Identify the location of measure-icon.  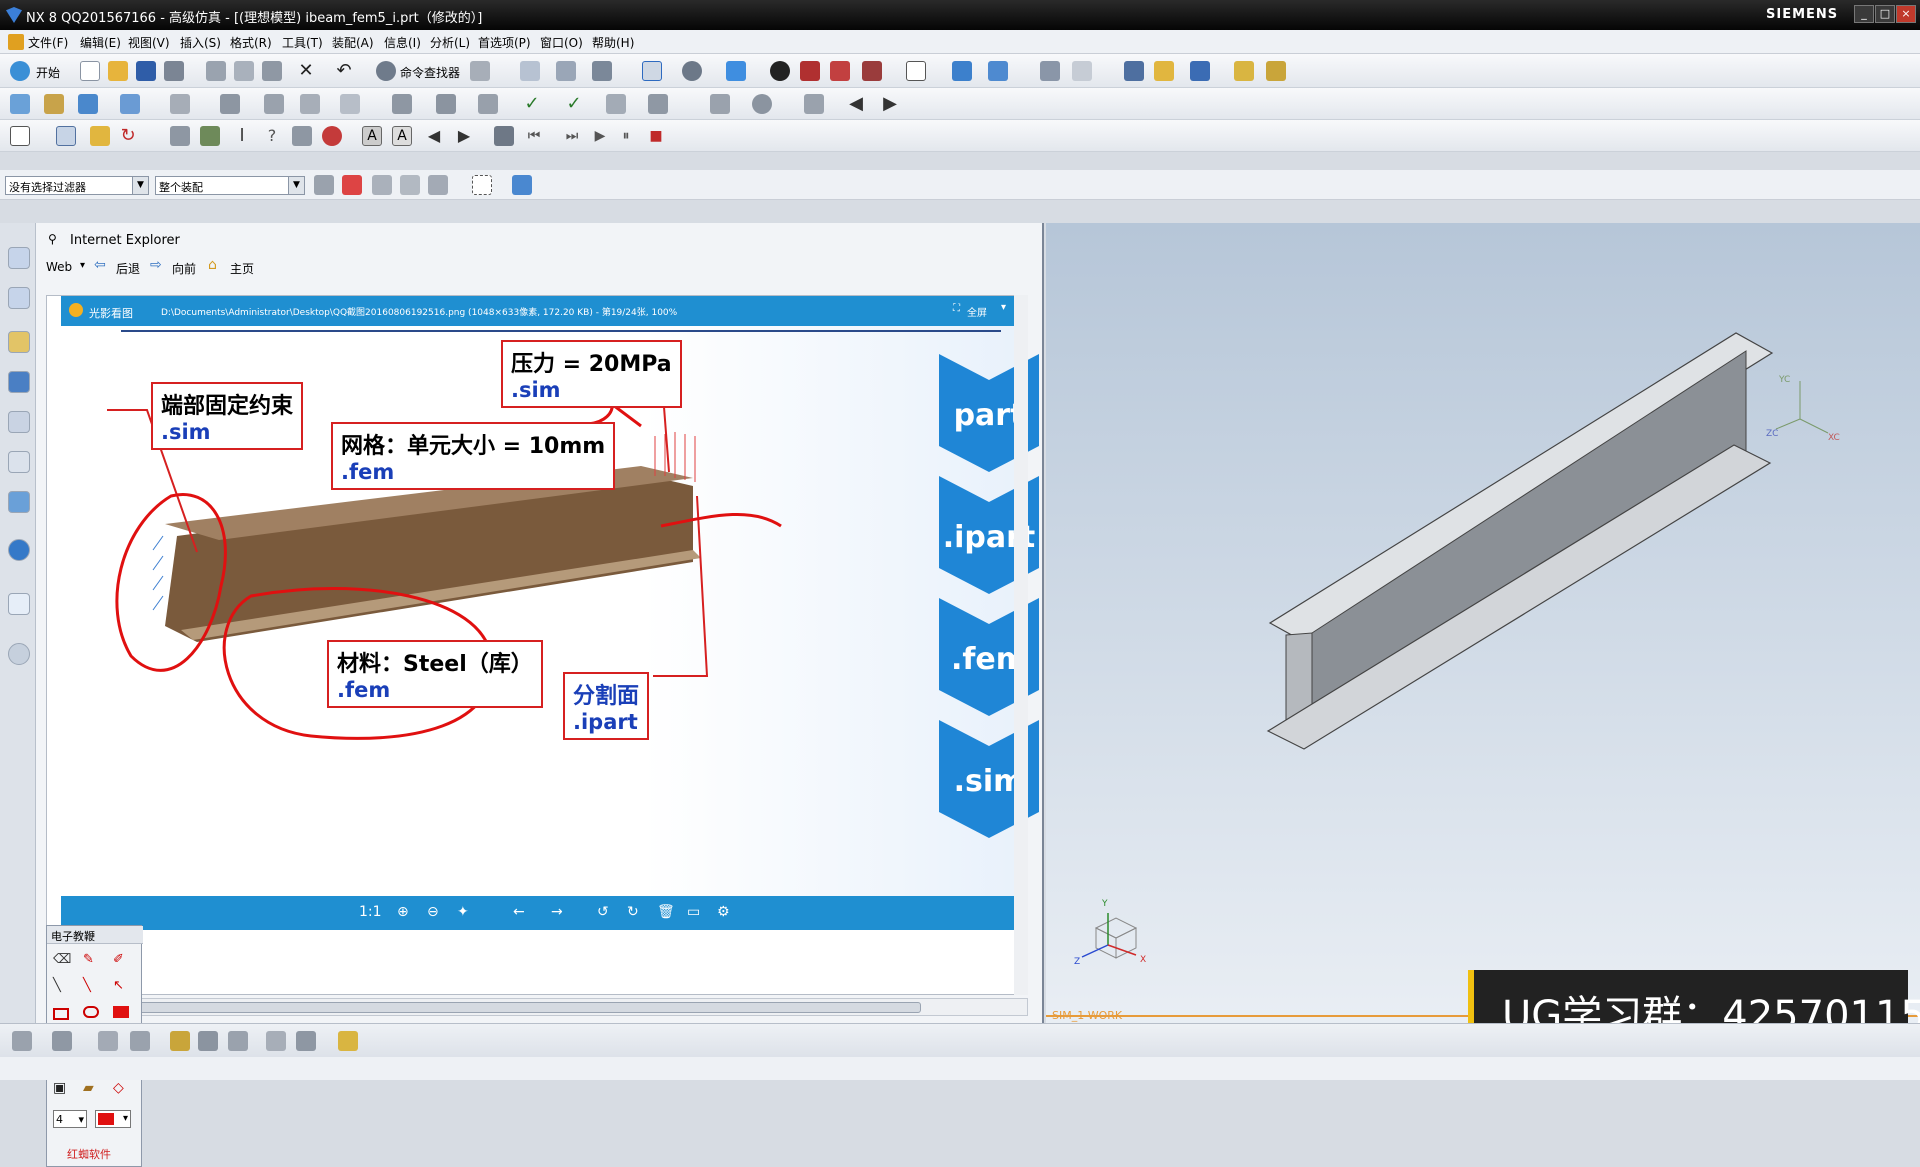
(602, 71).